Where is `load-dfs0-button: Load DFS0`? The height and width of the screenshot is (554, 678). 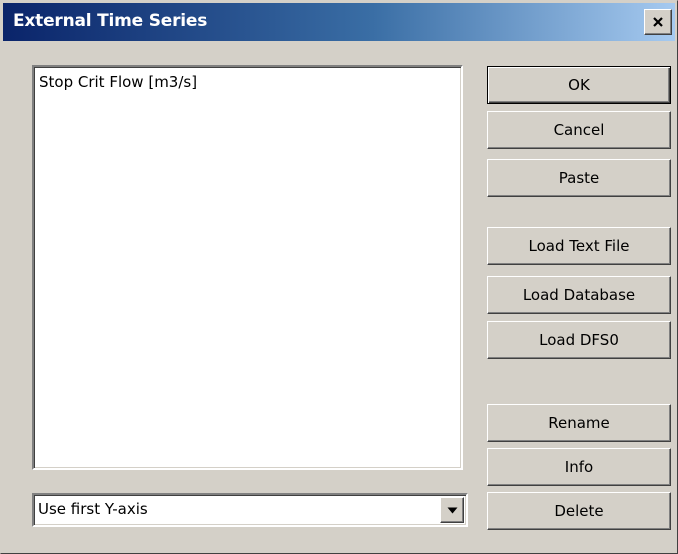
load-dfs0-button: Load DFS0 is located at coordinates (579, 340).